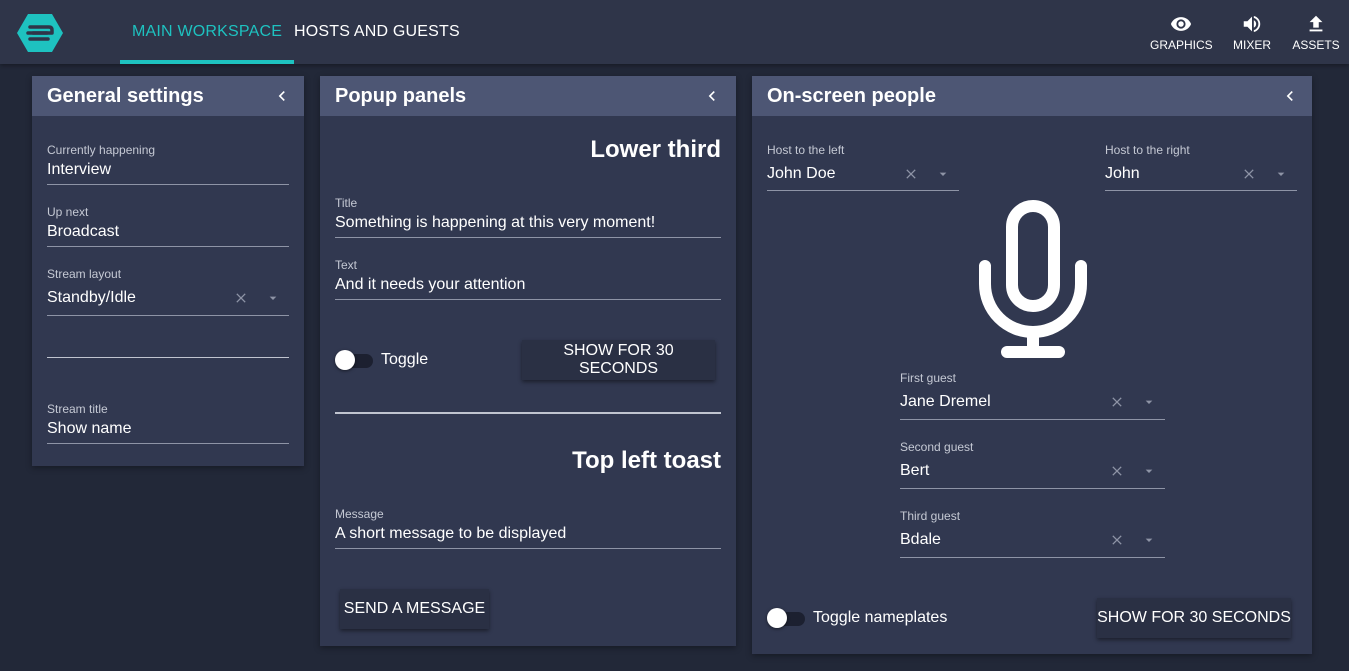 This screenshot has width=1349, height=671. What do you see at coordinates (207, 32) in the screenshot?
I see `tab-main-workspace: MAIN WORKSPACE` at bounding box center [207, 32].